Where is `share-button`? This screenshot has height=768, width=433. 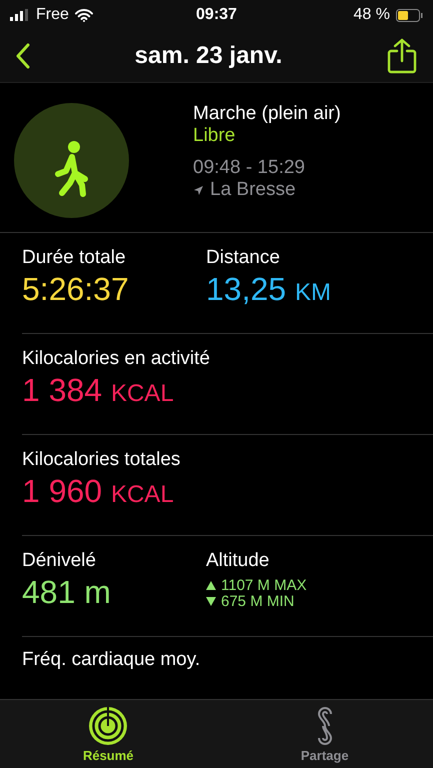 share-button is located at coordinates (402, 56).